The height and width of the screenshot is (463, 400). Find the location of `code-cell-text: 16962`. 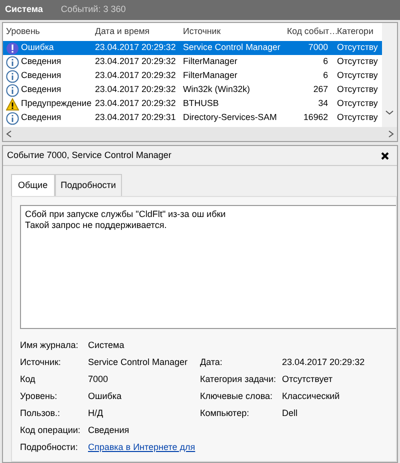

code-cell-text: 16962 is located at coordinates (315, 117).